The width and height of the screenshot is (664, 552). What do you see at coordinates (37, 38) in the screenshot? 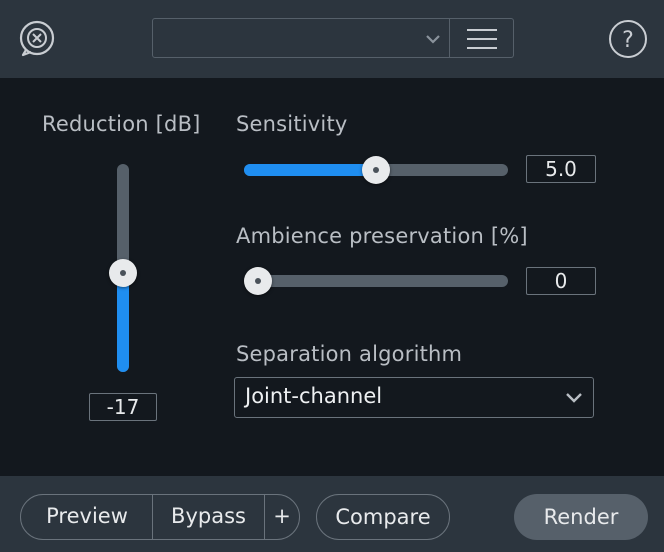
I see `audio-plugin-logo-icon` at bounding box center [37, 38].